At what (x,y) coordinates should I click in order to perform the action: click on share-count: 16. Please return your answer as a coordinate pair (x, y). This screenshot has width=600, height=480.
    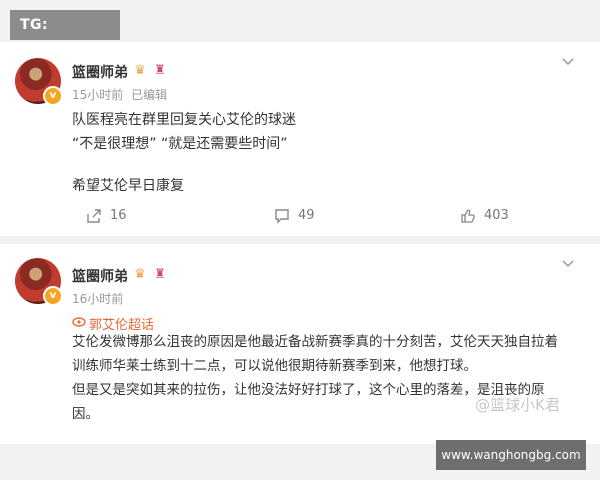
    Looking at the image, I should click on (118, 215).